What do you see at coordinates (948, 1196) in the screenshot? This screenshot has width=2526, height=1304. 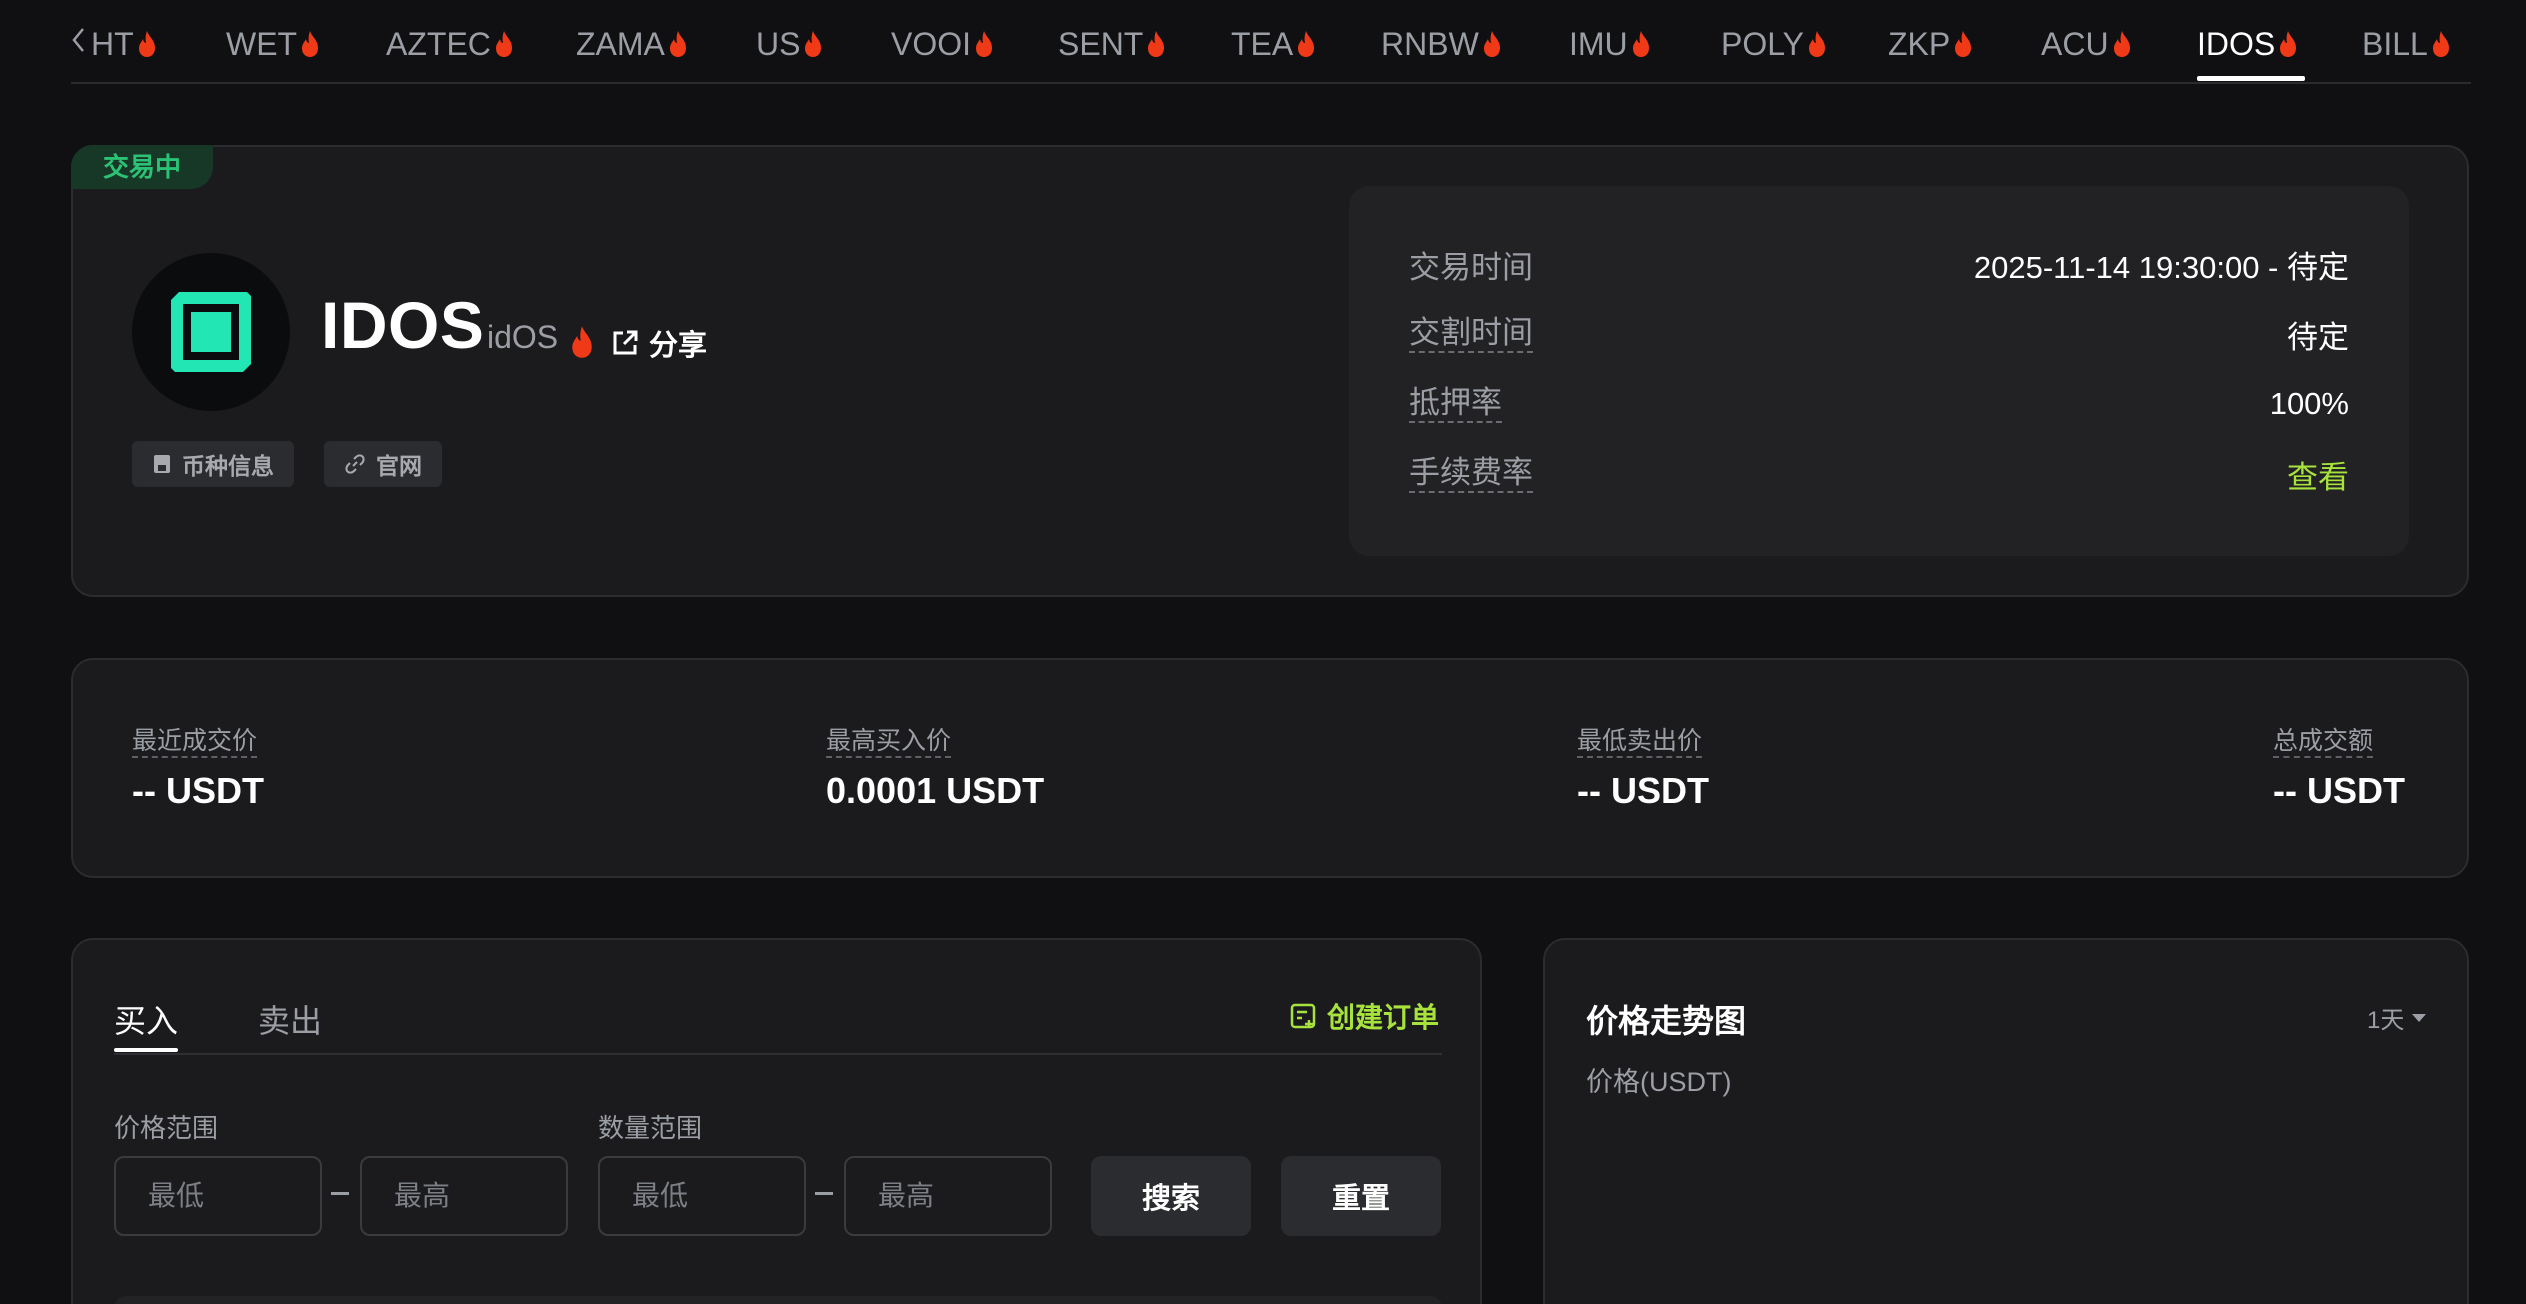 I see `qty-max-input` at bounding box center [948, 1196].